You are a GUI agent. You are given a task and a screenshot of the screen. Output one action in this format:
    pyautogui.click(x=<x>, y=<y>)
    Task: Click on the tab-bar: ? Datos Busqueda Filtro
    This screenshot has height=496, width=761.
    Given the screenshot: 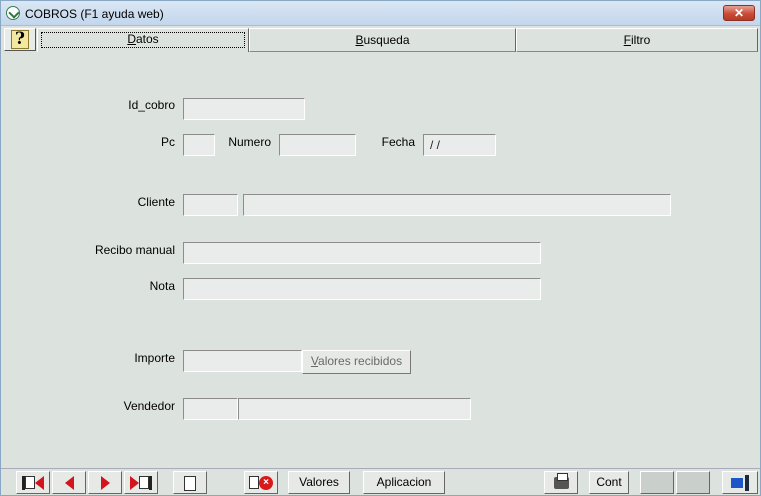 What is the action you would take?
    pyautogui.click(x=380, y=40)
    